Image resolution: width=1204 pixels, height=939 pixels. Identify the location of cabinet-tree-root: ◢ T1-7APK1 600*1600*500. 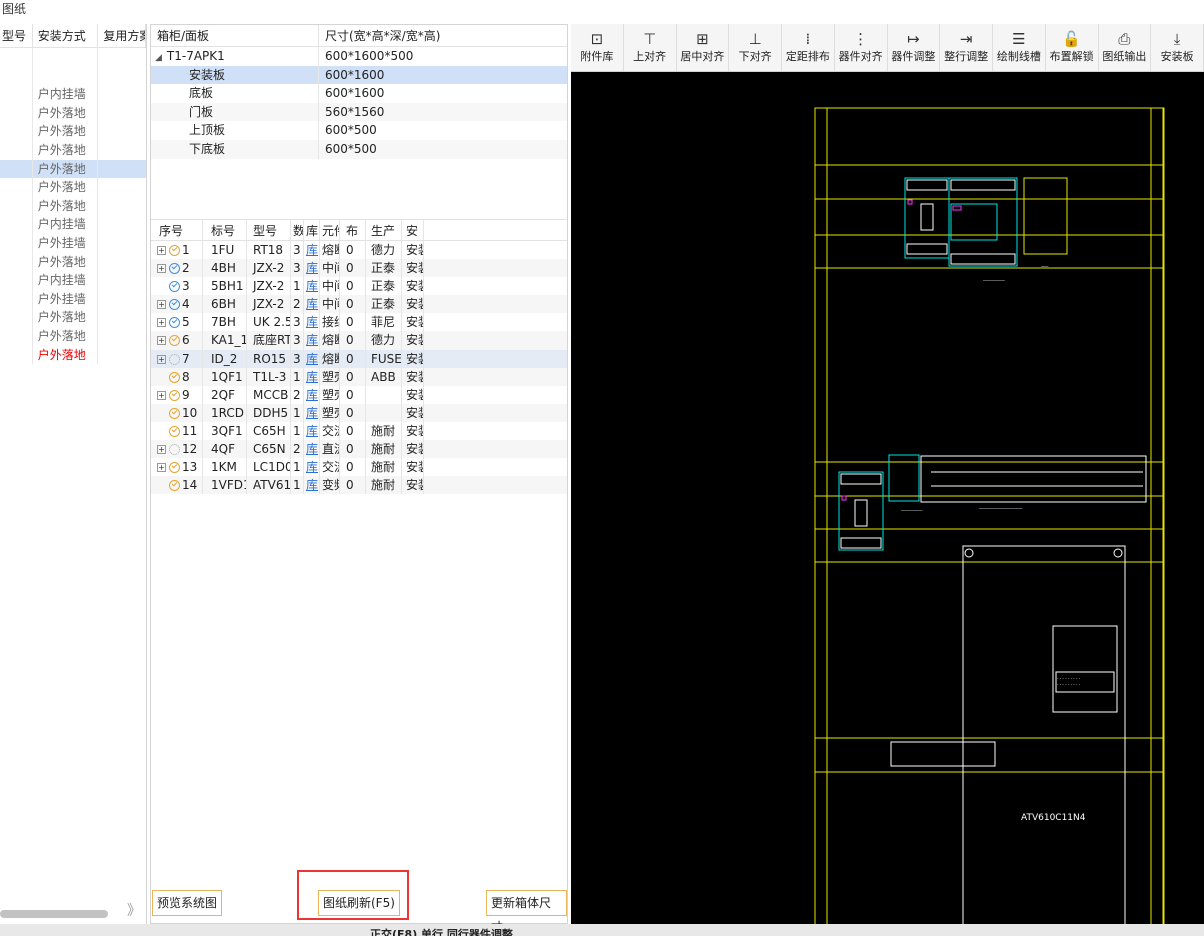
(359, 56).